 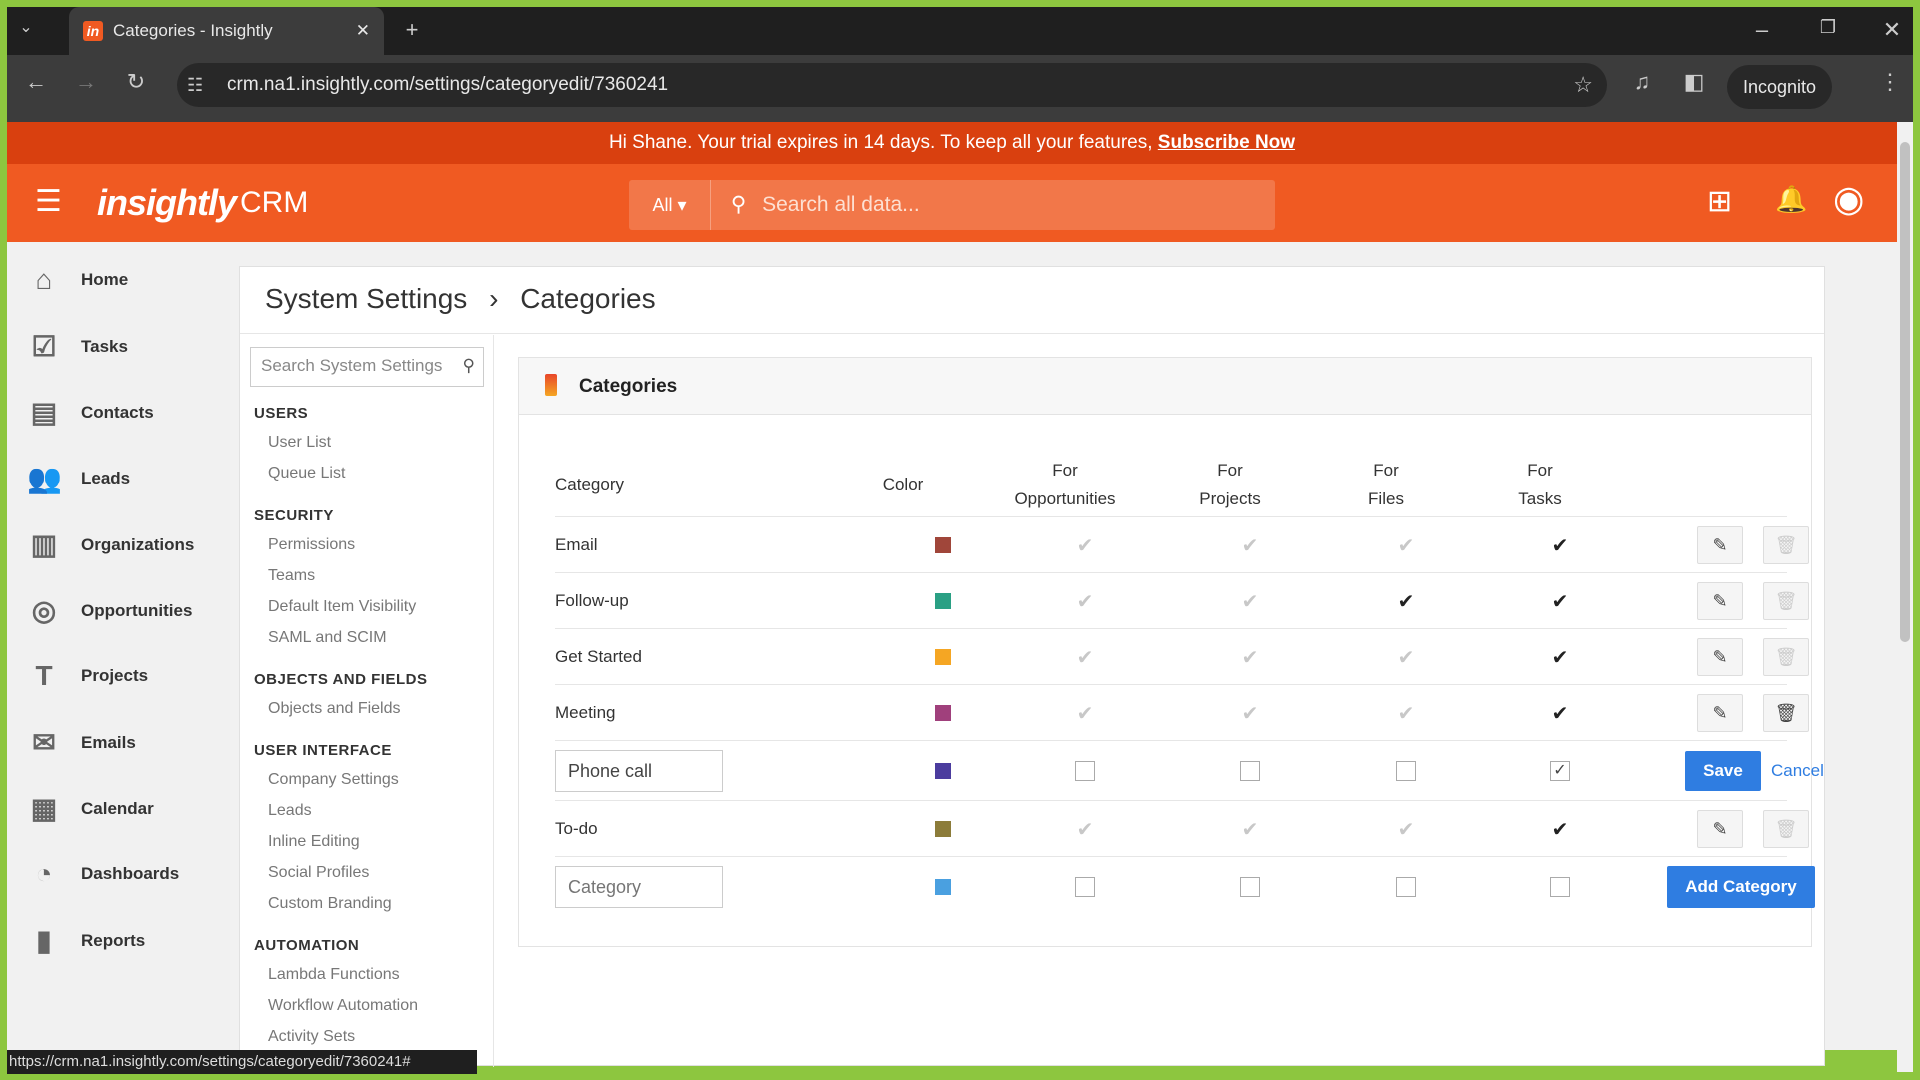 What do you see at coordinates (903, 484) in the screenshot?
I see `col-header-color: Color` at bounding box center [903, 484].